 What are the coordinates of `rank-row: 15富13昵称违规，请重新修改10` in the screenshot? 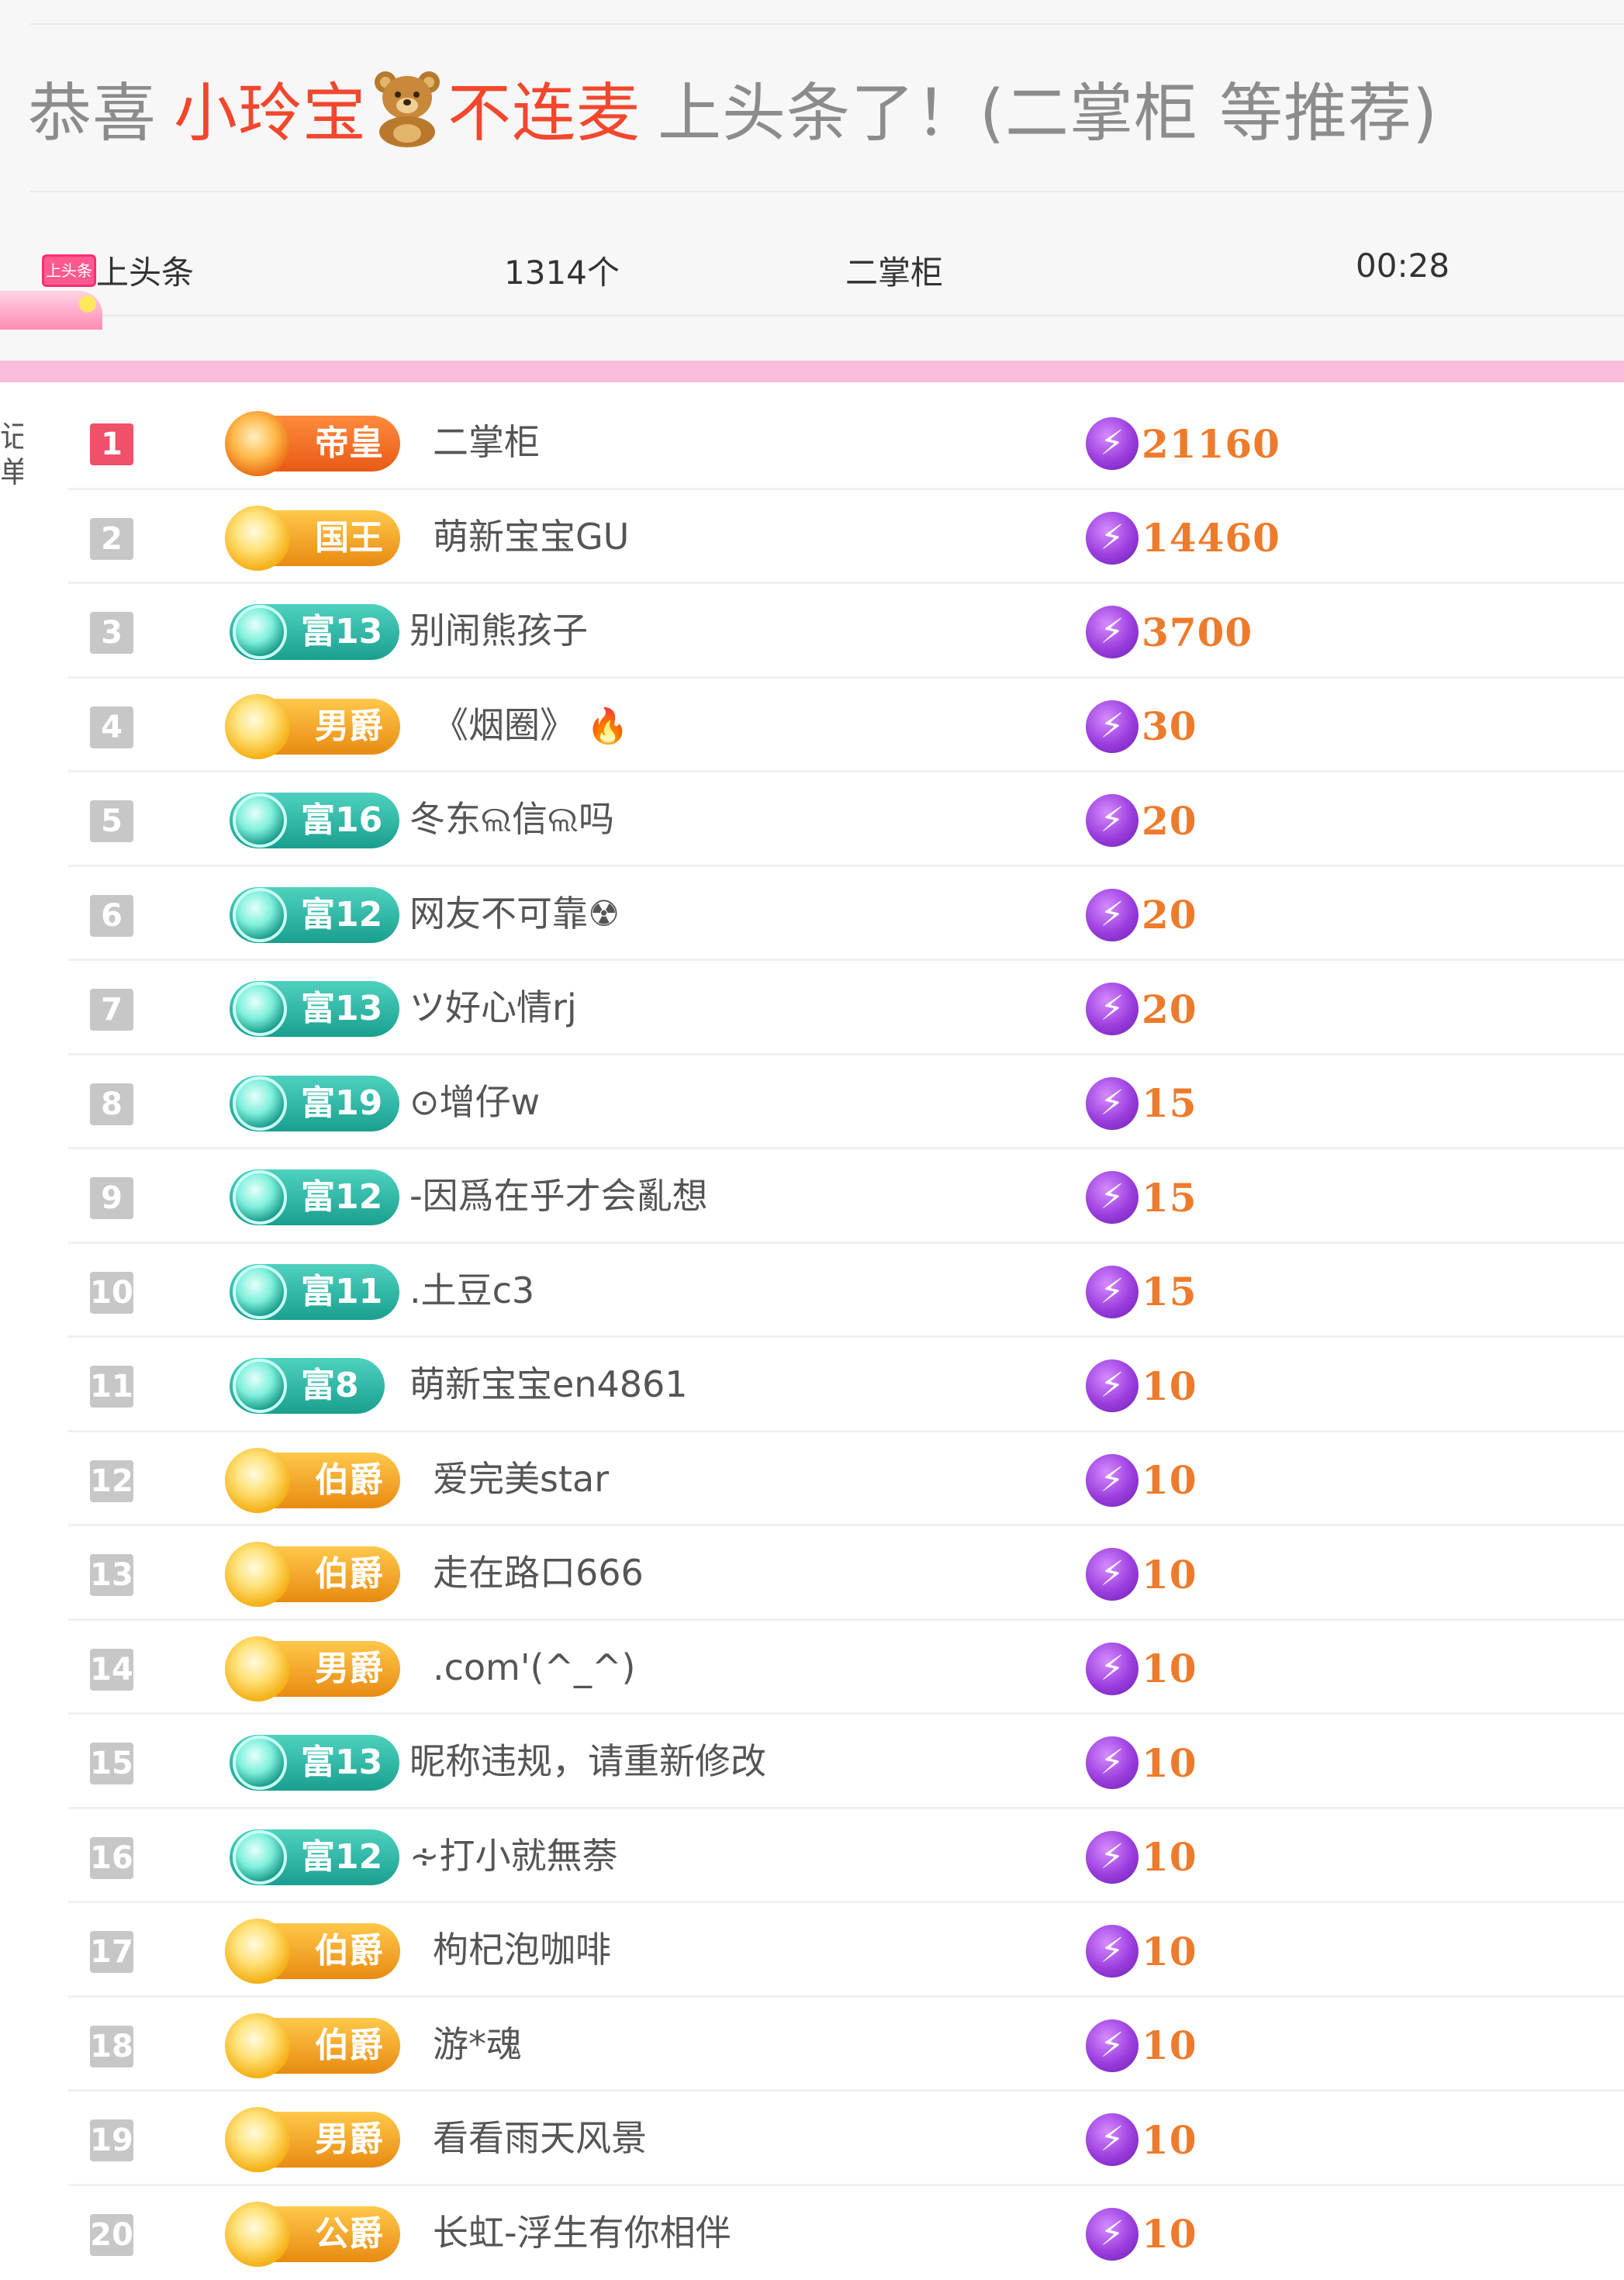 It's located at (846, 1762).